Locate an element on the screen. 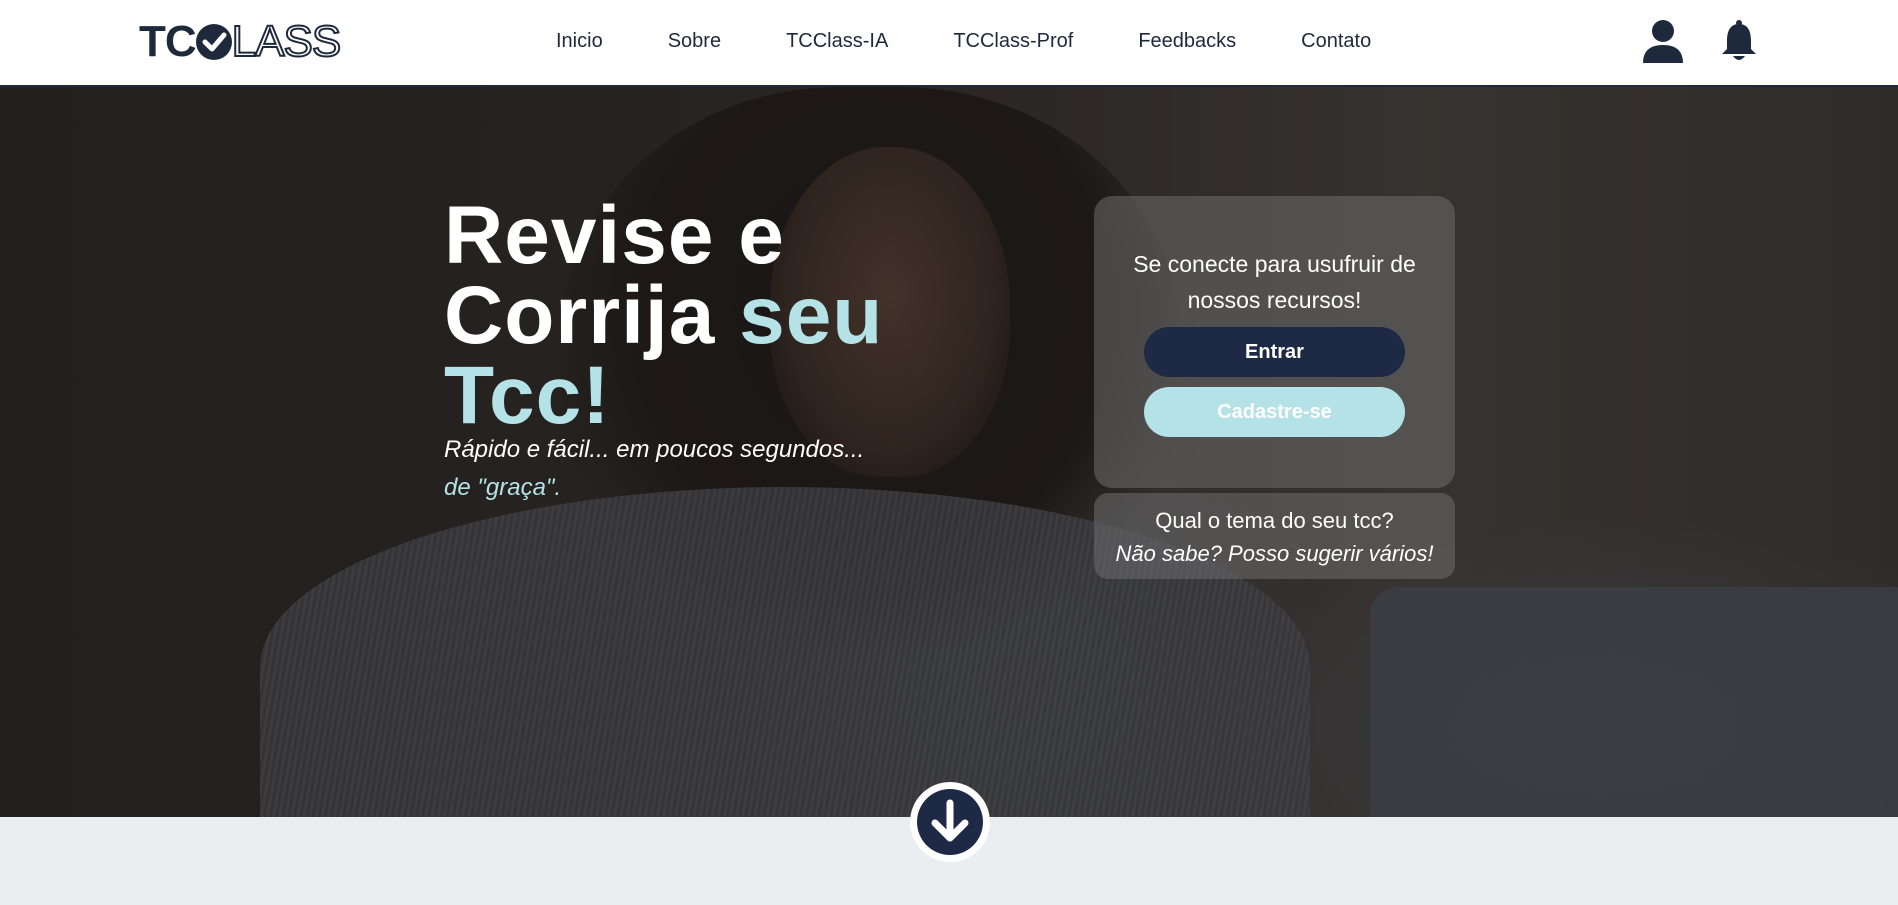 The width and height of the screenshot is (1898, 905). scroll-down-button is located at coordinates (950, 822).